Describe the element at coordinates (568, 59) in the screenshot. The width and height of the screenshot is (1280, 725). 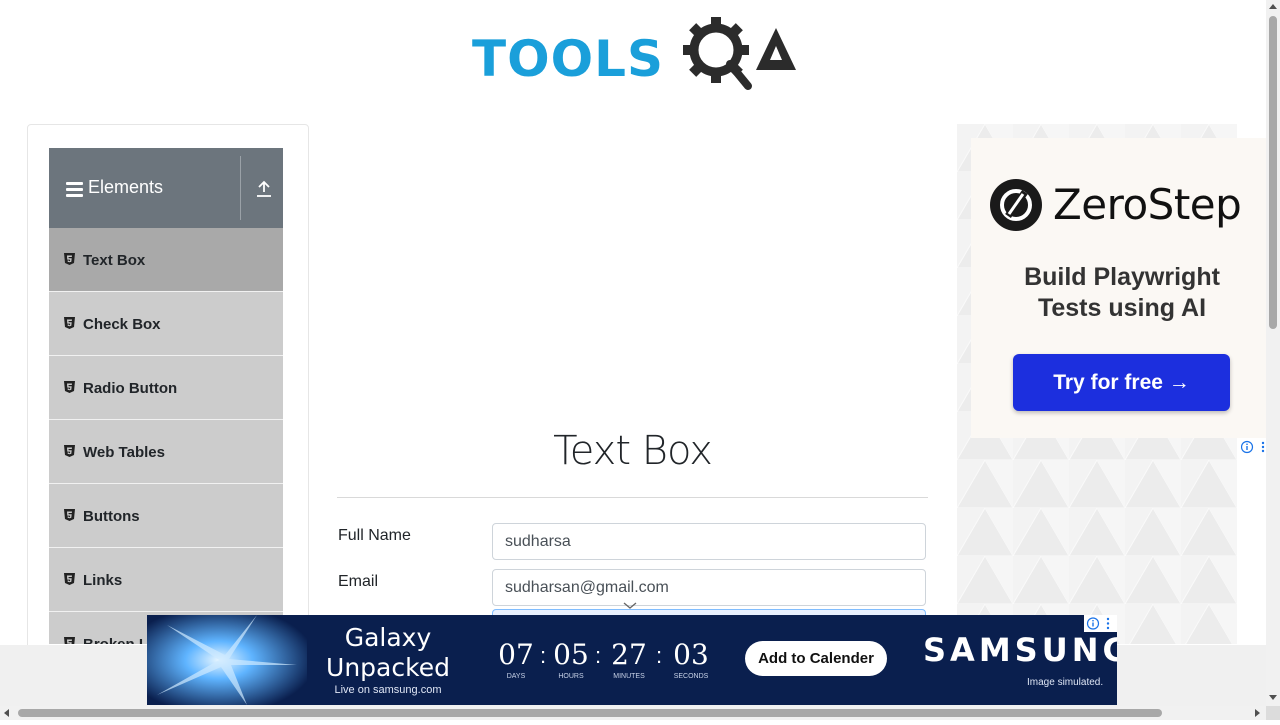
I see `logo-text: TOOLS` at that location.